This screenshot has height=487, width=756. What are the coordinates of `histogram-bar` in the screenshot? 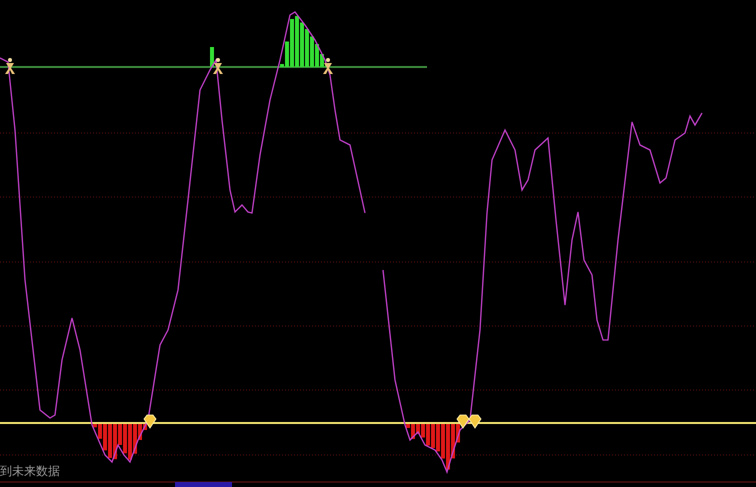 It's located at (212, 57).